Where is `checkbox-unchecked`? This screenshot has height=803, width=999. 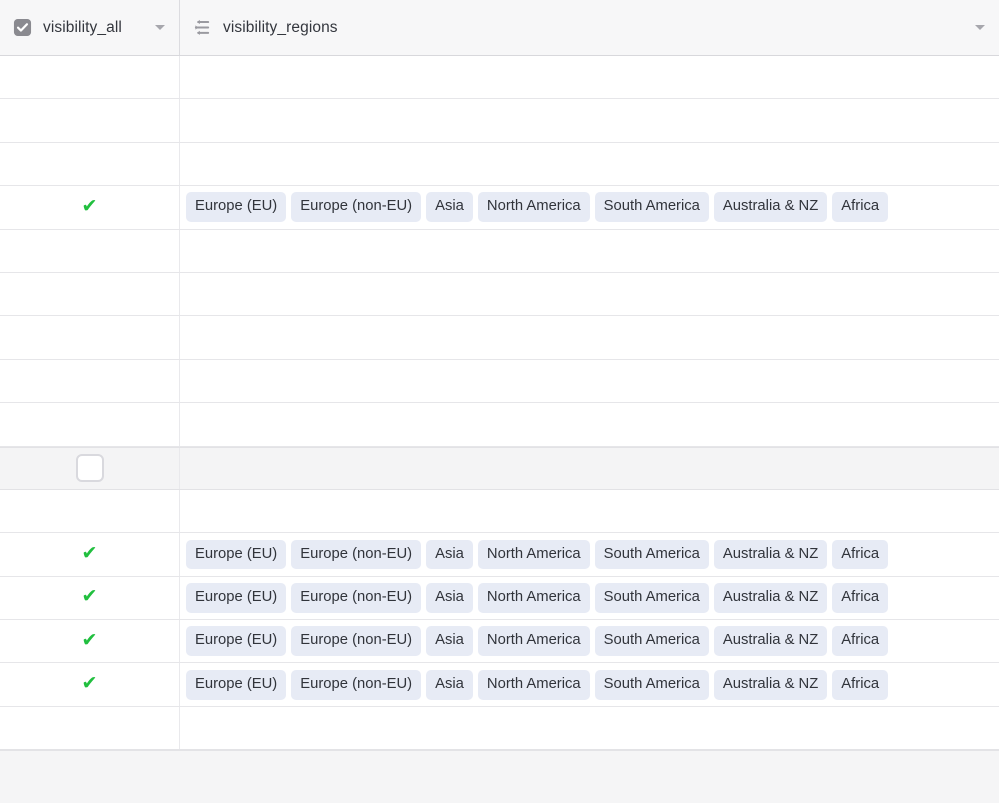 checkbox-unchecked is located at coordinates (89, 468).